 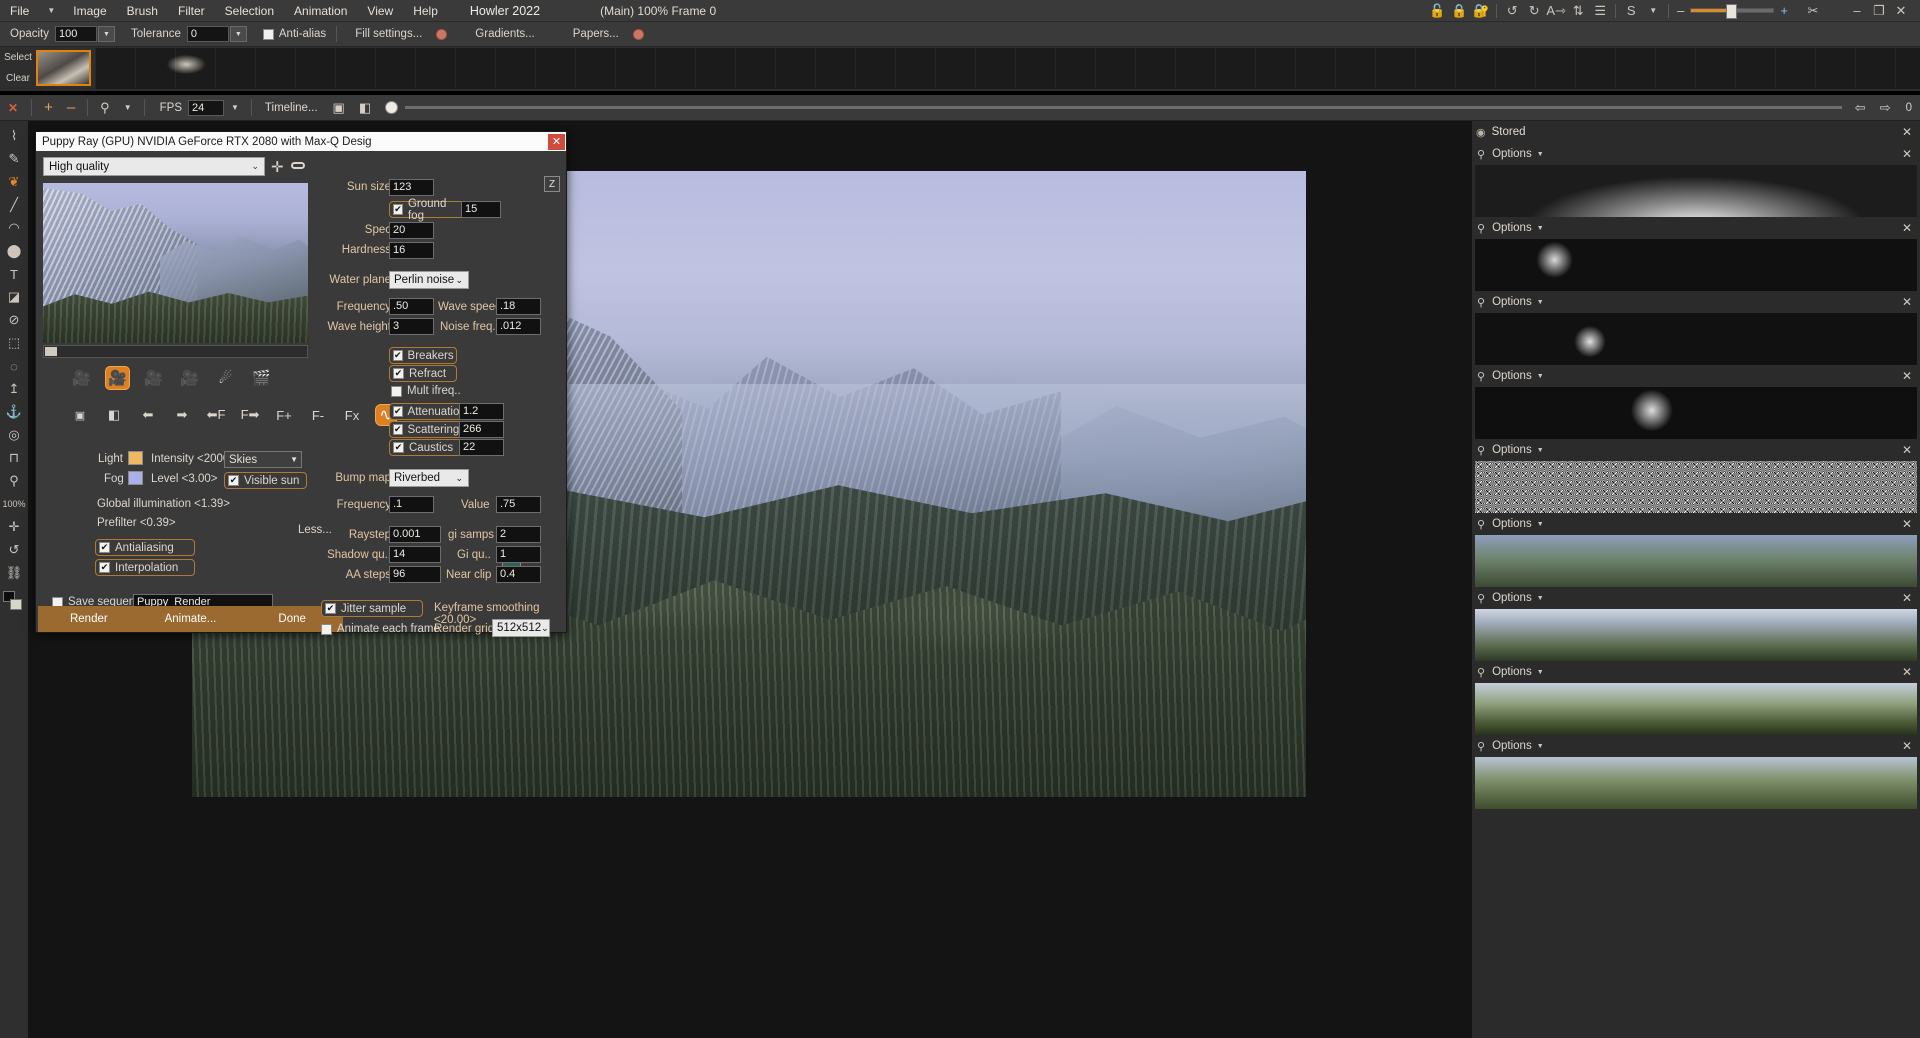 I want to click on keyframe-add-icon: F+, so click(x=284, y=415).